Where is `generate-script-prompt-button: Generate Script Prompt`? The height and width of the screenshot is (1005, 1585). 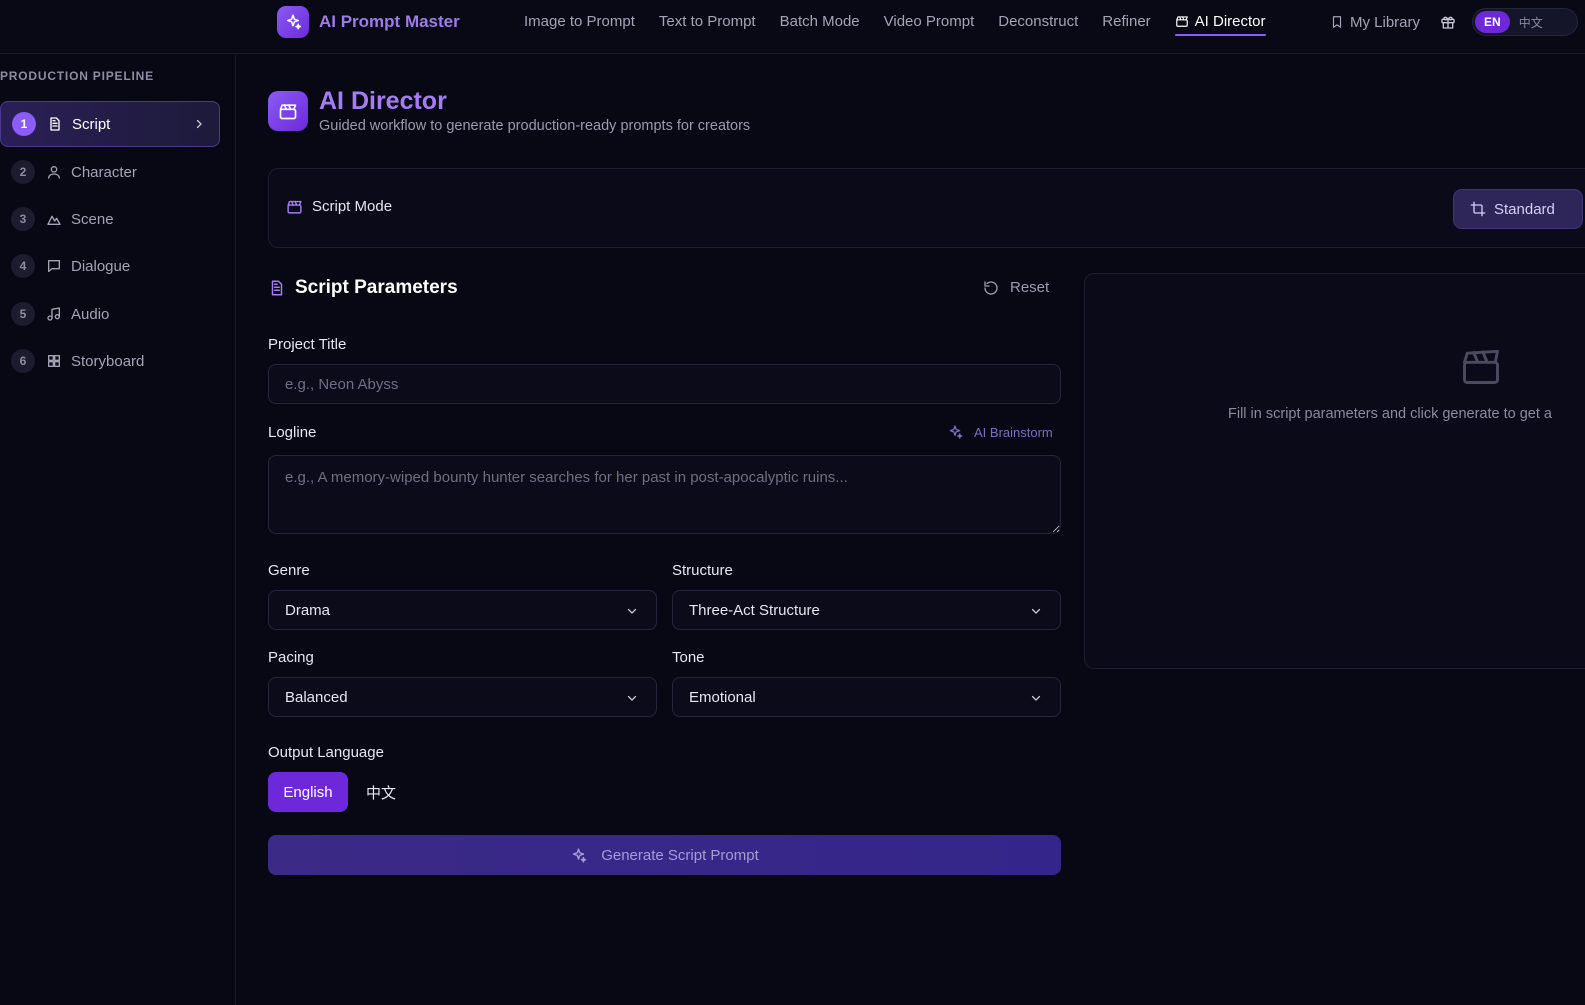
generate-script-prompt-button: Generate Script Prompt is located at coordinates (664, 855).